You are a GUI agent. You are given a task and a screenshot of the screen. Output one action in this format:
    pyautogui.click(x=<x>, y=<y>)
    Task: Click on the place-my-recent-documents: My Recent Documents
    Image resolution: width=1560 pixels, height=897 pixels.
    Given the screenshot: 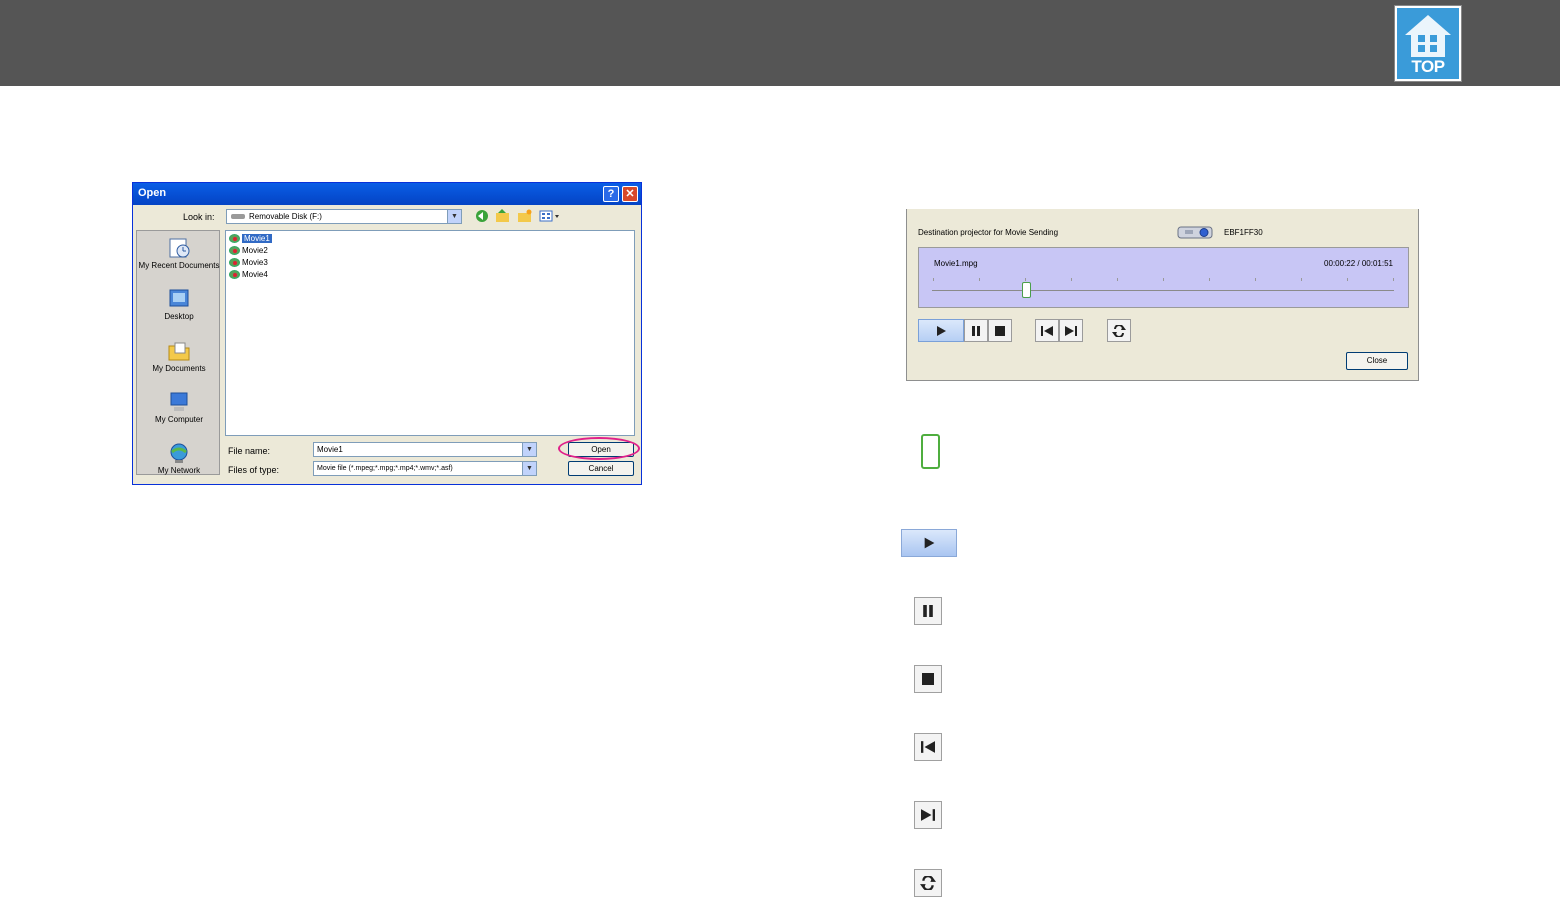 What is the action you would take?
    pyautogui.click(x=179, y=253)
    